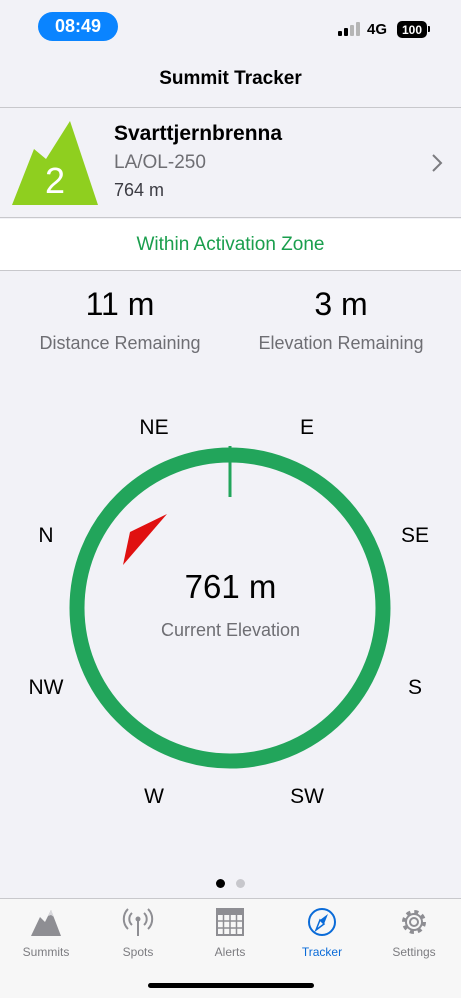 The image size is (461, 998). I want to click on direction-nw: NW, so click(46, 687).